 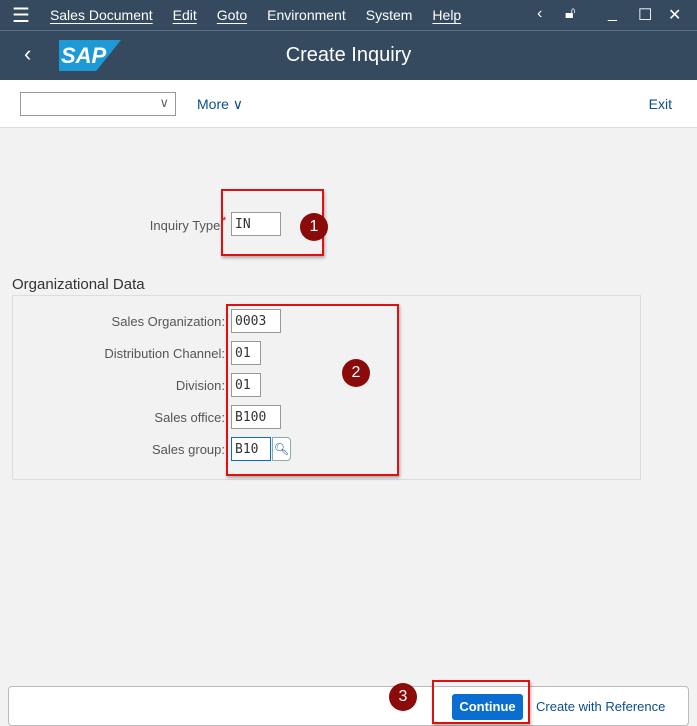 What do you see at coordinates (101, 15) in the screenshot?
I see `menu-sales-document: Sales Document` at bounding box center [101, 15].